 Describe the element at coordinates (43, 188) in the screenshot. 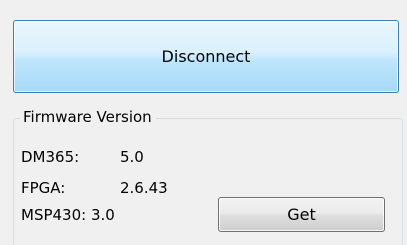

I see `fpga-label: FPGA:` at that location.